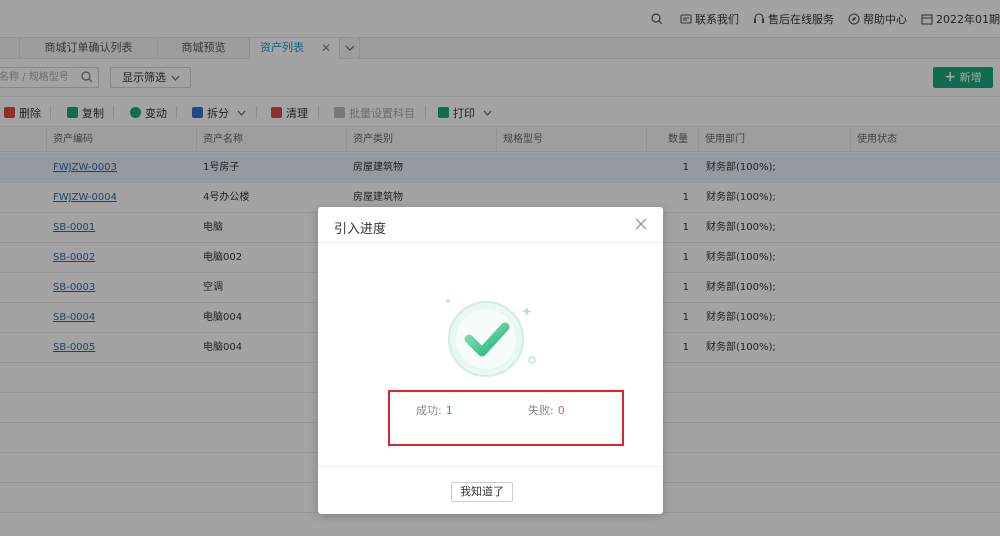 This screenshot has height=536, width=1000. I want to click on close-icon, so click(641, 224).